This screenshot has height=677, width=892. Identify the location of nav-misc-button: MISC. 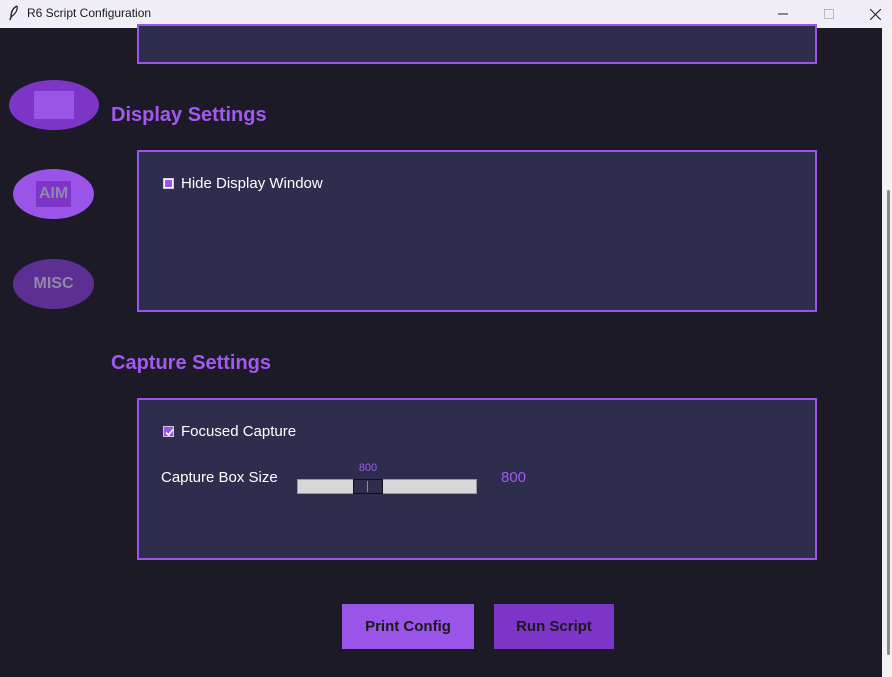
(53, 284).